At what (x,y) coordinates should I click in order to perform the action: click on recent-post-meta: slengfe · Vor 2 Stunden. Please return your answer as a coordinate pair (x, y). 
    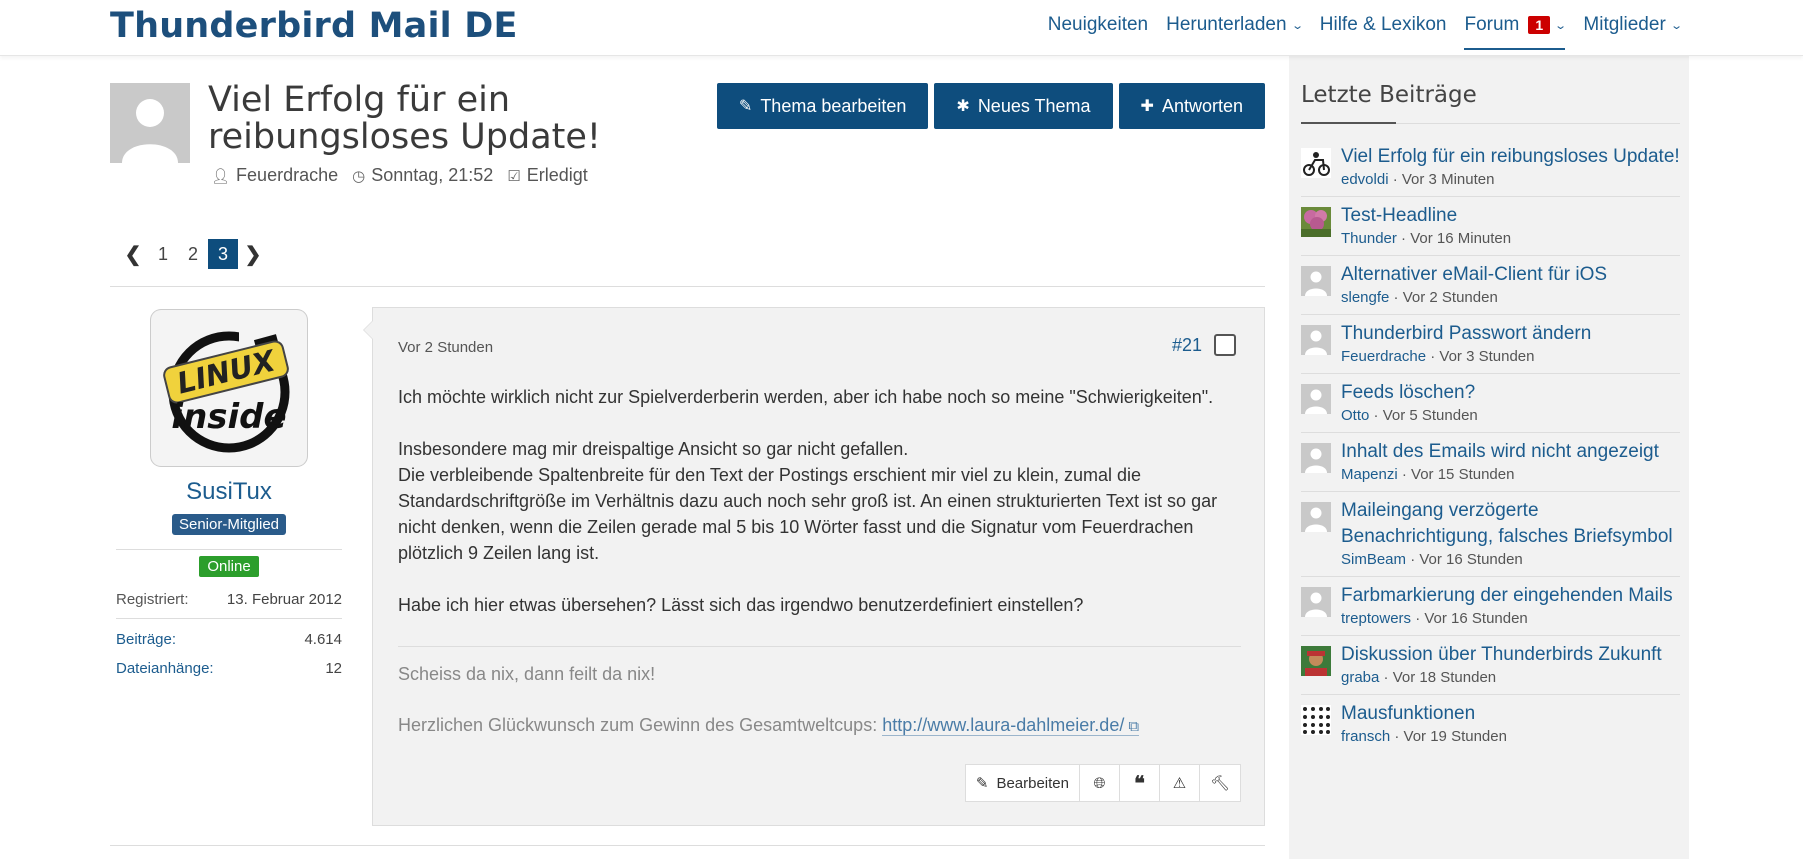
    Looking at the image, I should click on (1510, 297).